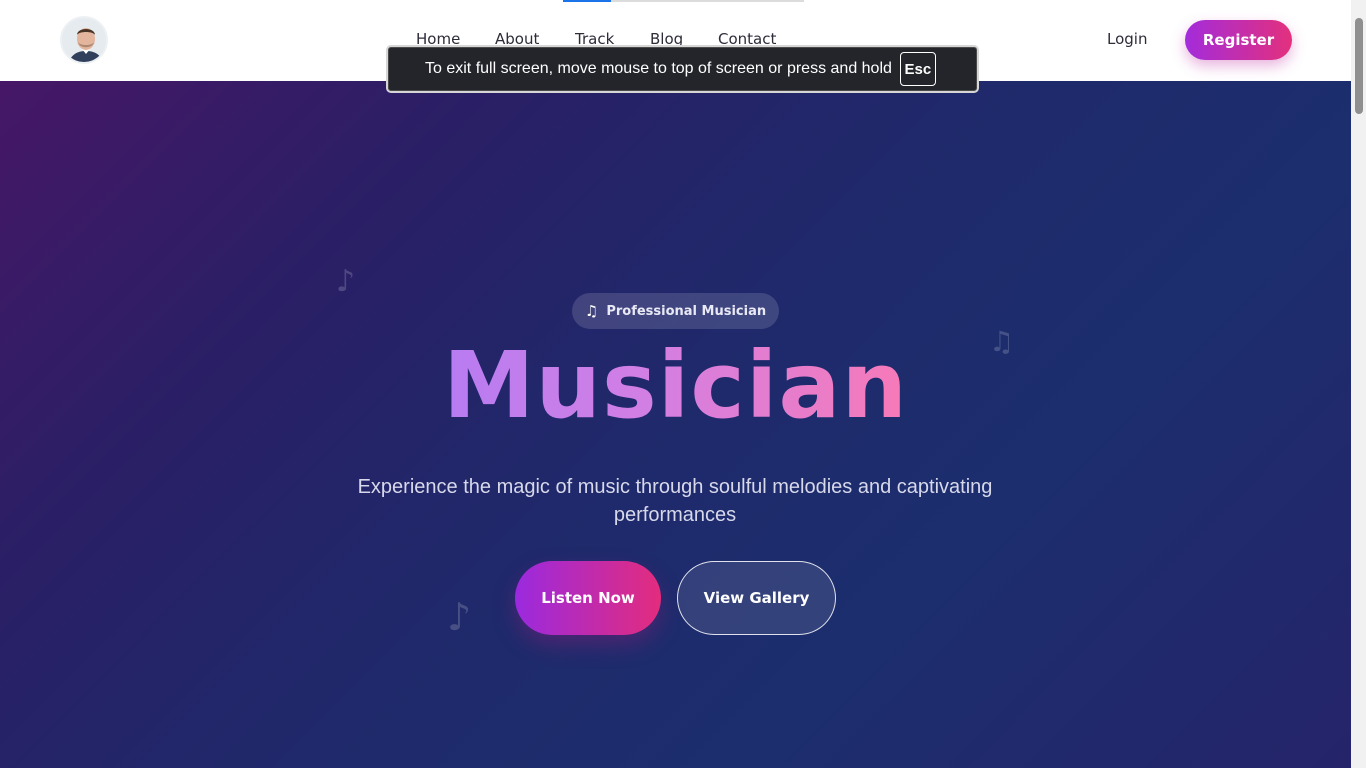 Image resolution: width=1366 pixels, height=768 pixels. What do you see at coordinates (588, 598) in the screenshot?
I see `listen-now-button: Listen Now` at bounding box center [588, 598].